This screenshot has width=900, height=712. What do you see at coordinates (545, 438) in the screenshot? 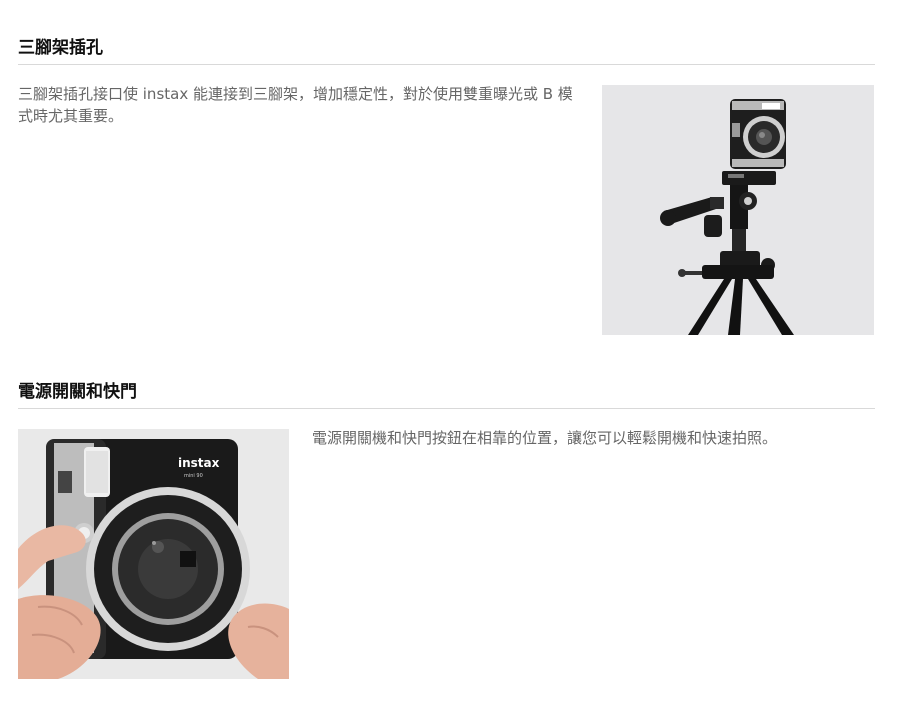
I see `section-description: 電源開關機和快門按鈕在相靠的位置，讓您可以輕鬆開機和快速拍照。` at bounding box center [545, 438].